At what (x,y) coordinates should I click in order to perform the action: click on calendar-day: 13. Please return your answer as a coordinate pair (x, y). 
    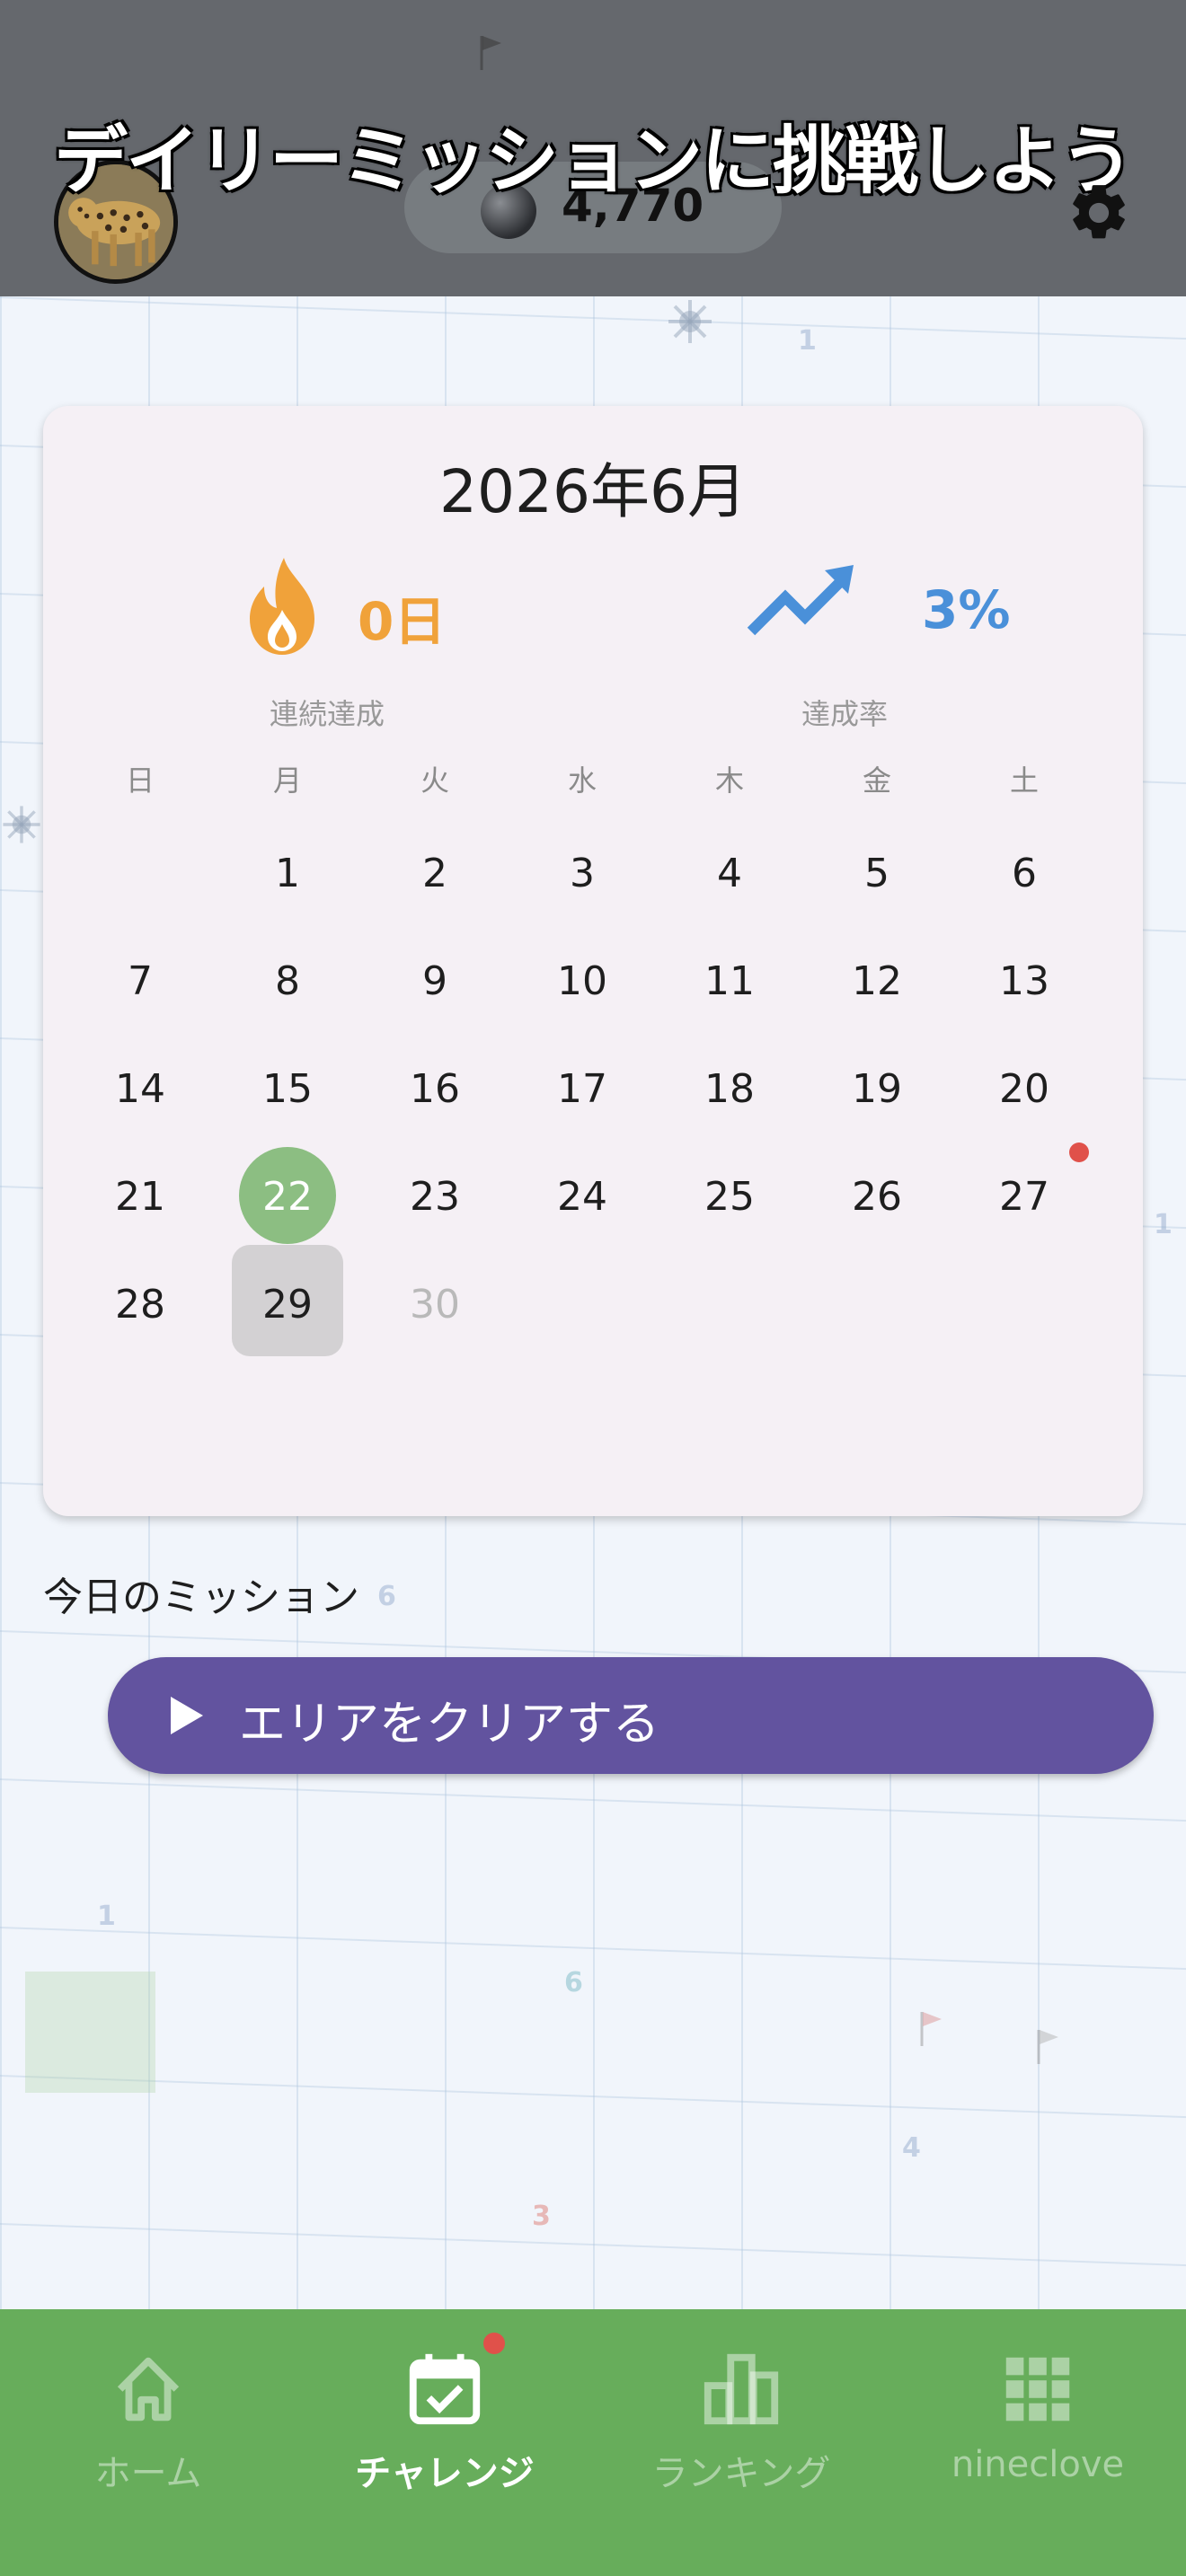
    Looking at the image, I should click on (1024, 981).